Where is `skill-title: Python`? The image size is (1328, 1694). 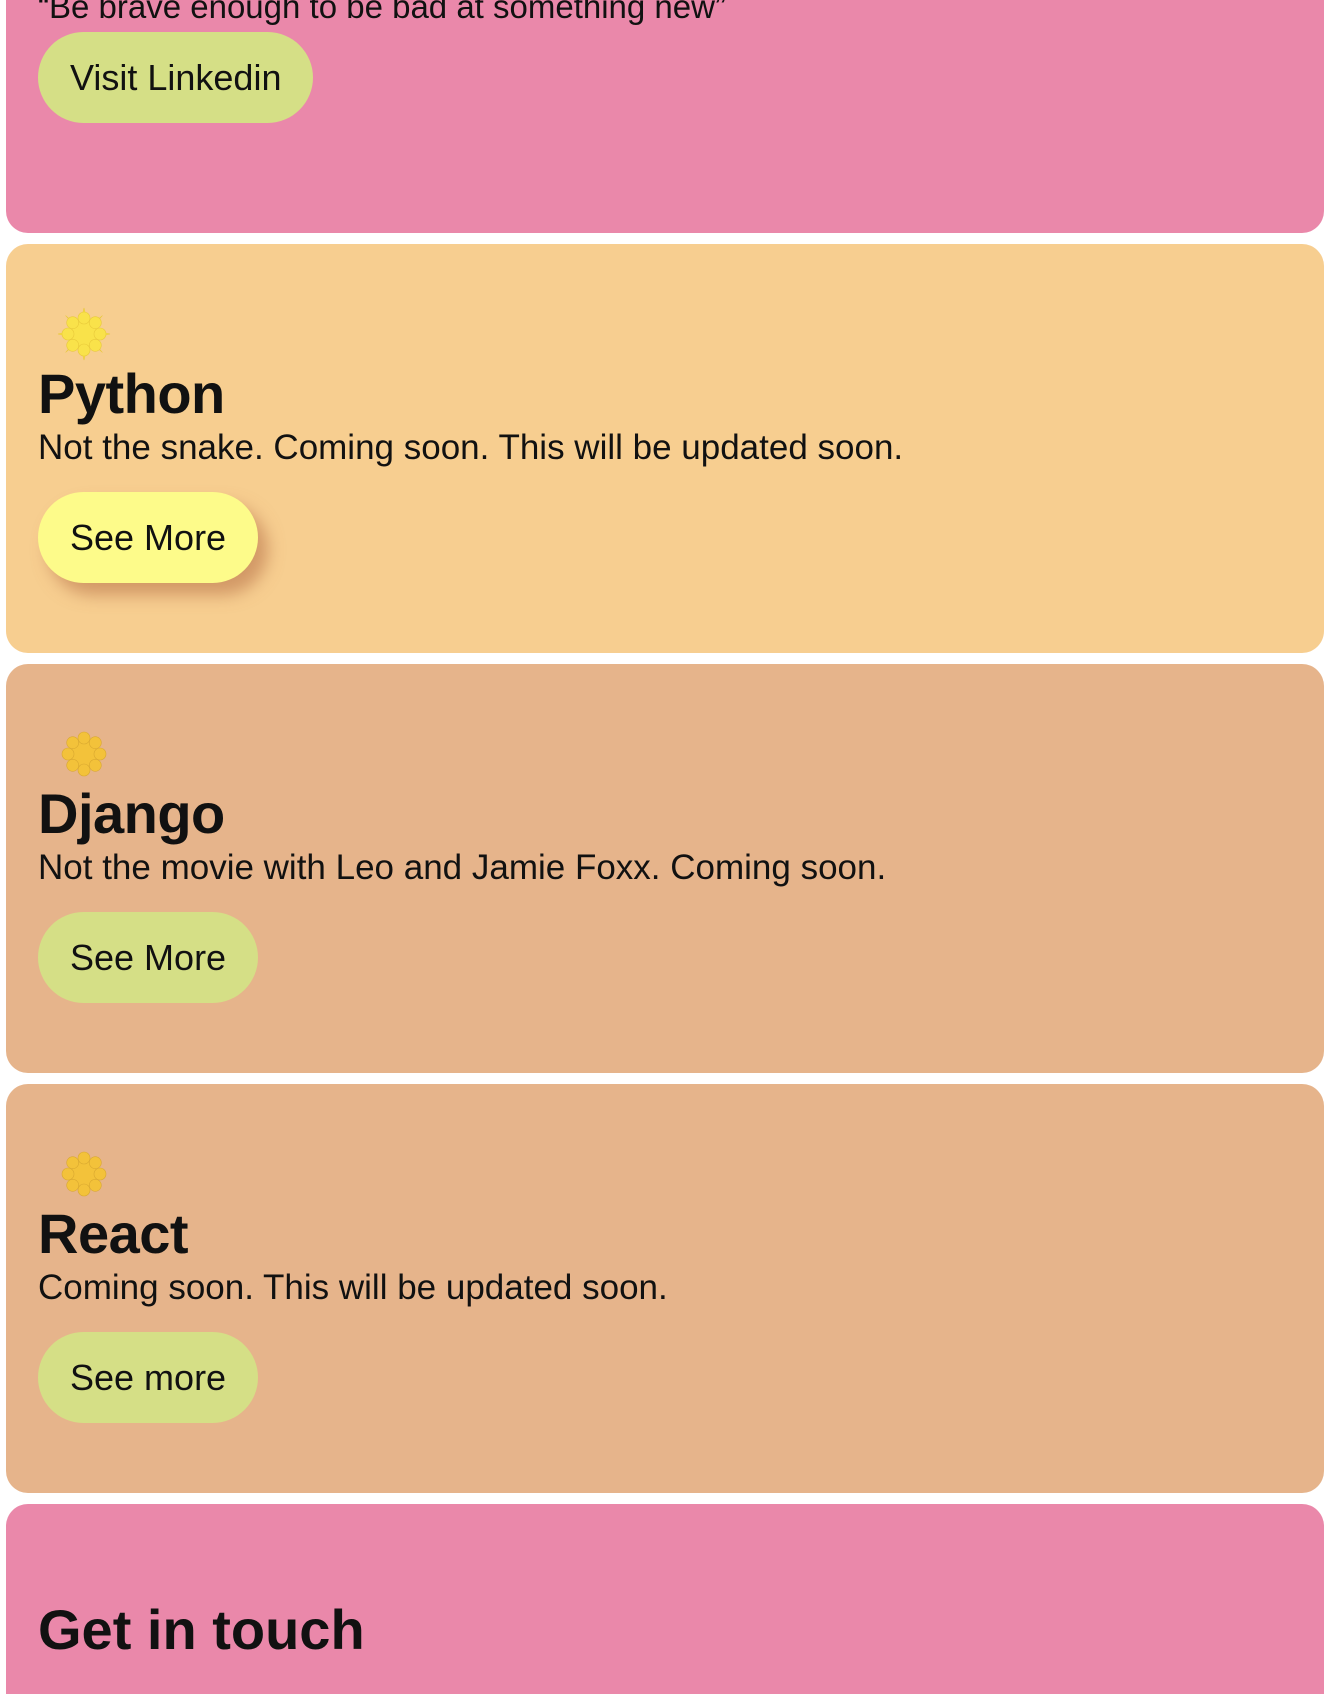 skill-title: Python is located at coordinates (131, 393).